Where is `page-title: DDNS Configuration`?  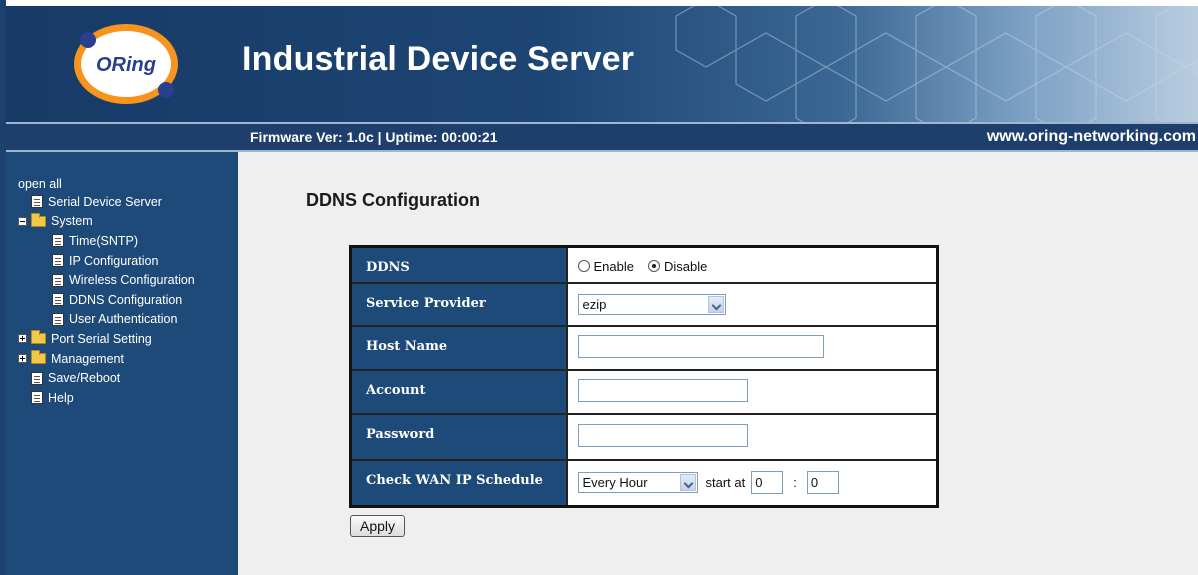 page-title: DDNS Configuration is located at coordinates (393, 200).